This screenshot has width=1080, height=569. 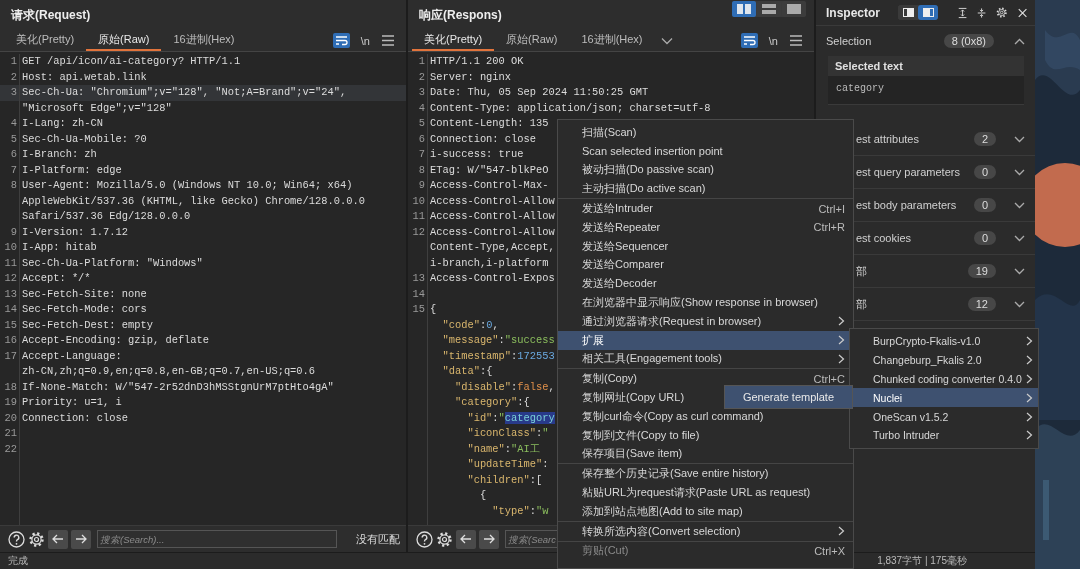 I want to click on expand-icon, so click(x=963, y=12).